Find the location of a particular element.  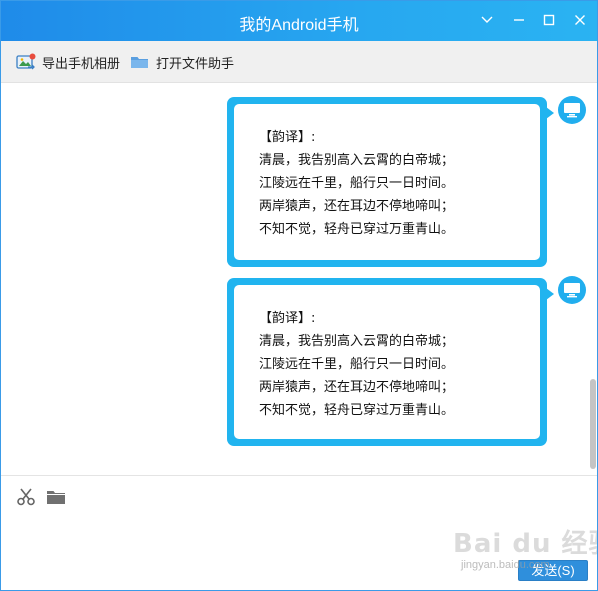

send-button: 发送(S) is located at coordinates (553, 570).